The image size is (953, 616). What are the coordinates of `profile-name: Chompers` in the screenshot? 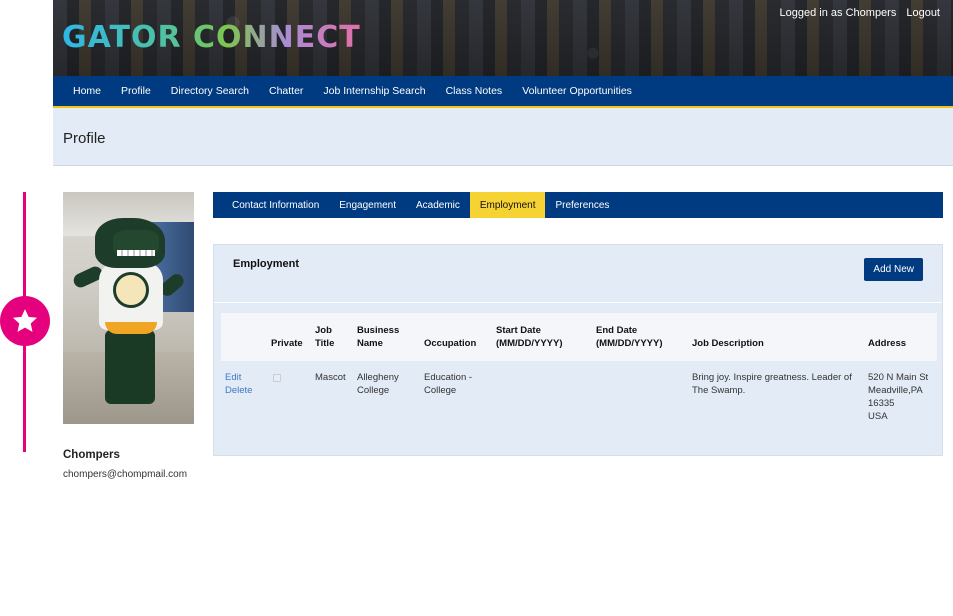 It's located at (91, 455).